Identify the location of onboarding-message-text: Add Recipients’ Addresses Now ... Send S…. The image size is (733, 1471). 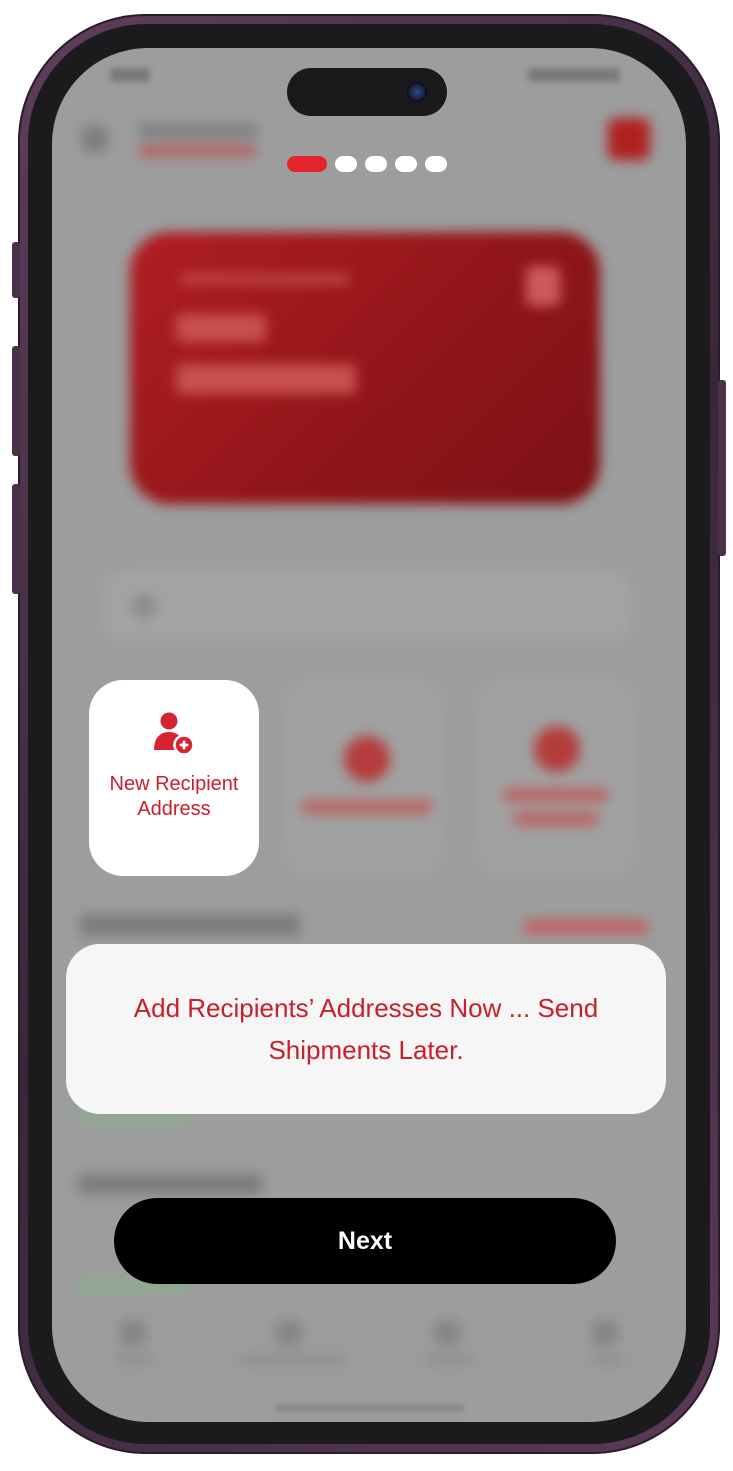
(366, 1029).